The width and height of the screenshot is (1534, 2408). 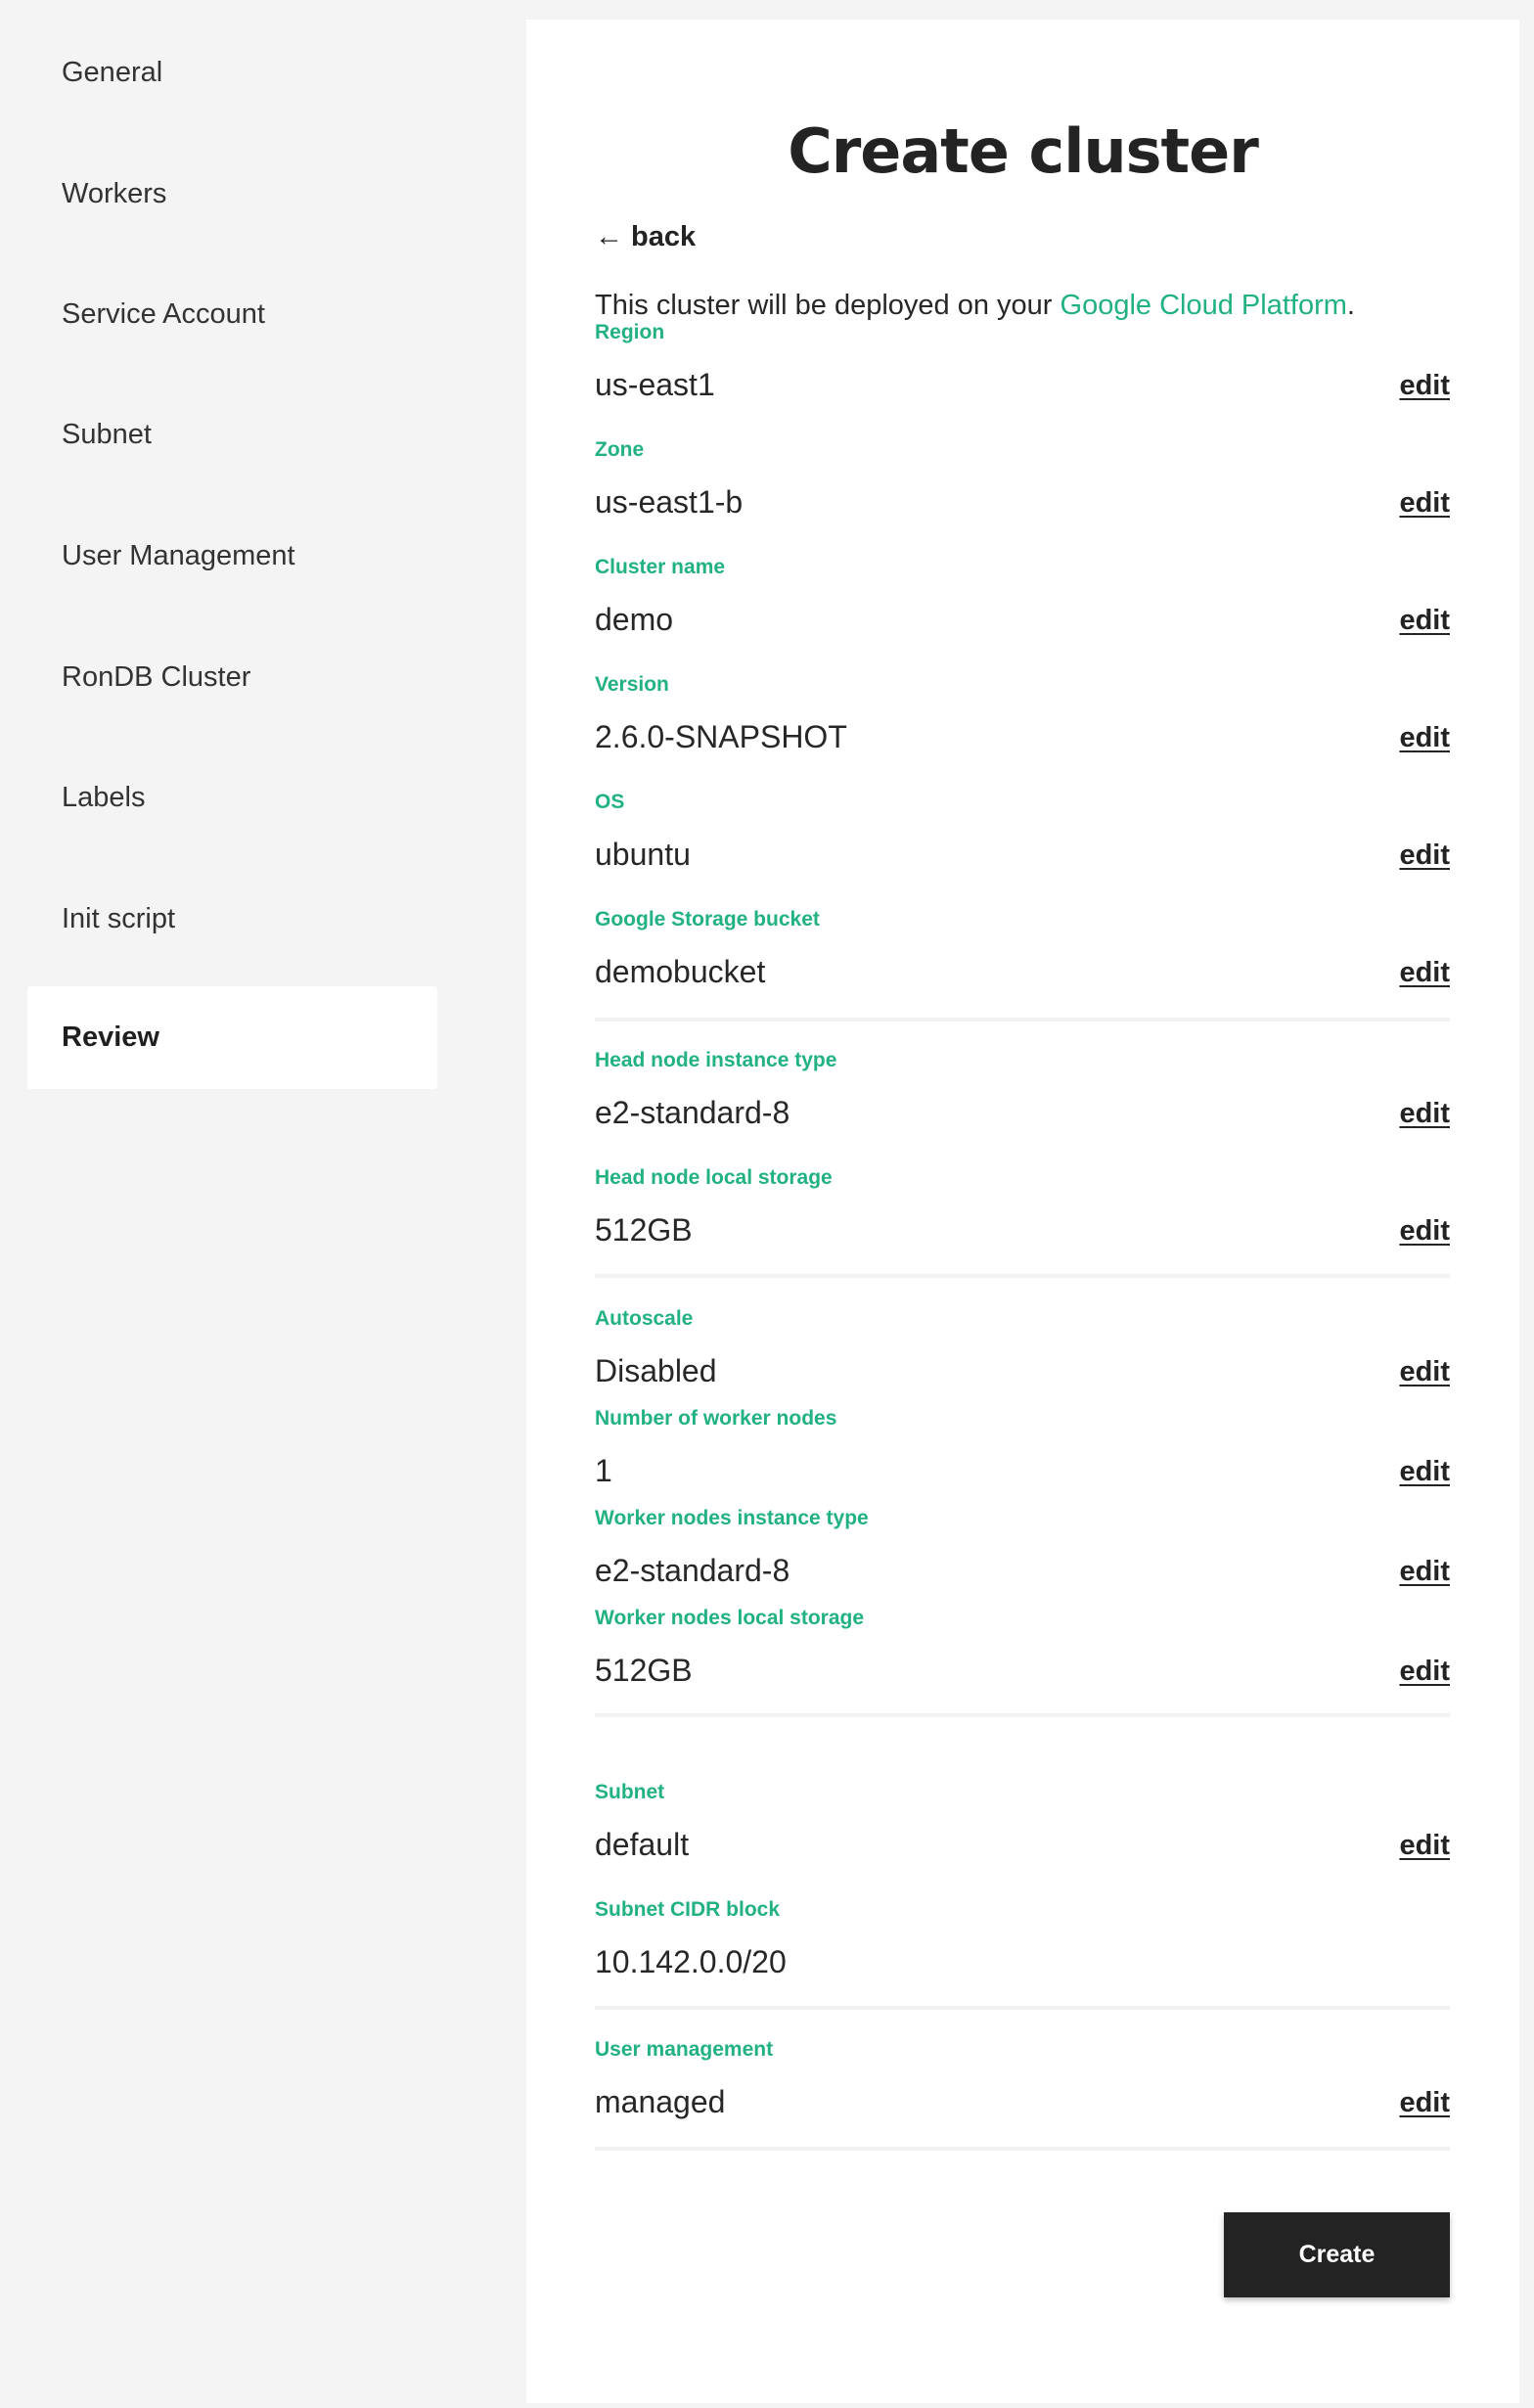 What do you see at coordinates (714, 1178) in the screenshot?
I see `field-label-head-local-storage: Head node local storage` at bounding box center [714, 1178].